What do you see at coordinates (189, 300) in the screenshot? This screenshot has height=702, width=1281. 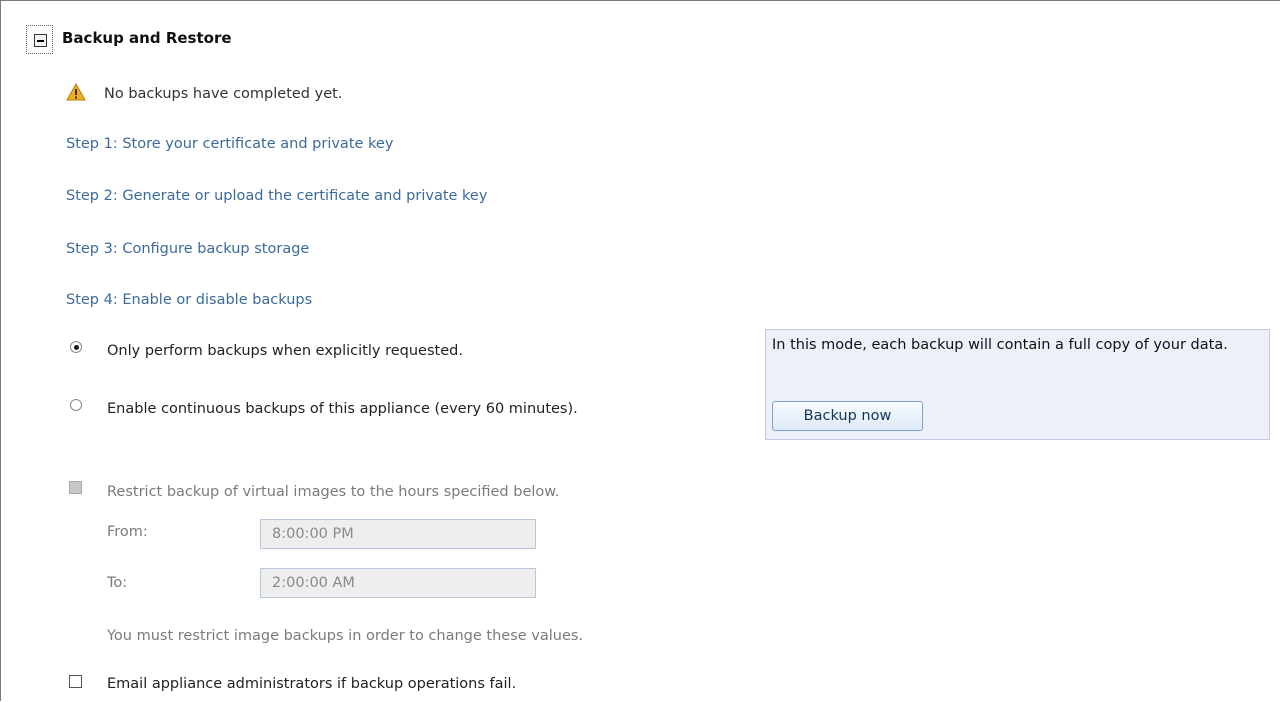 I see `step-4-link: Step 4: Enable or disable backups` at bounding box center [189, 300].